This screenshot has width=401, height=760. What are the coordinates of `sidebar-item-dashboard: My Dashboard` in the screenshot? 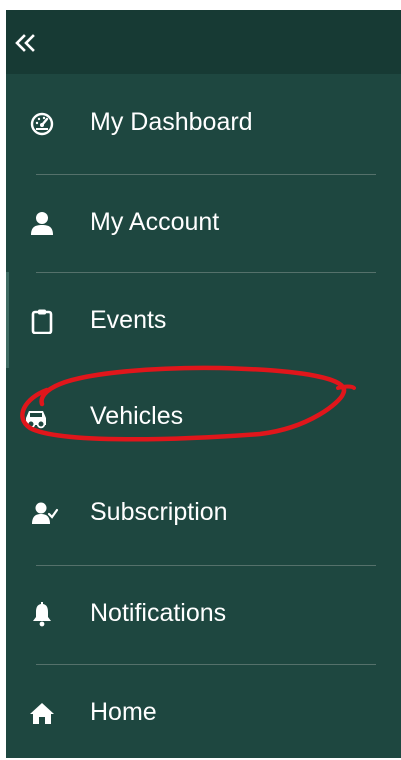 It's located at (203, 122).